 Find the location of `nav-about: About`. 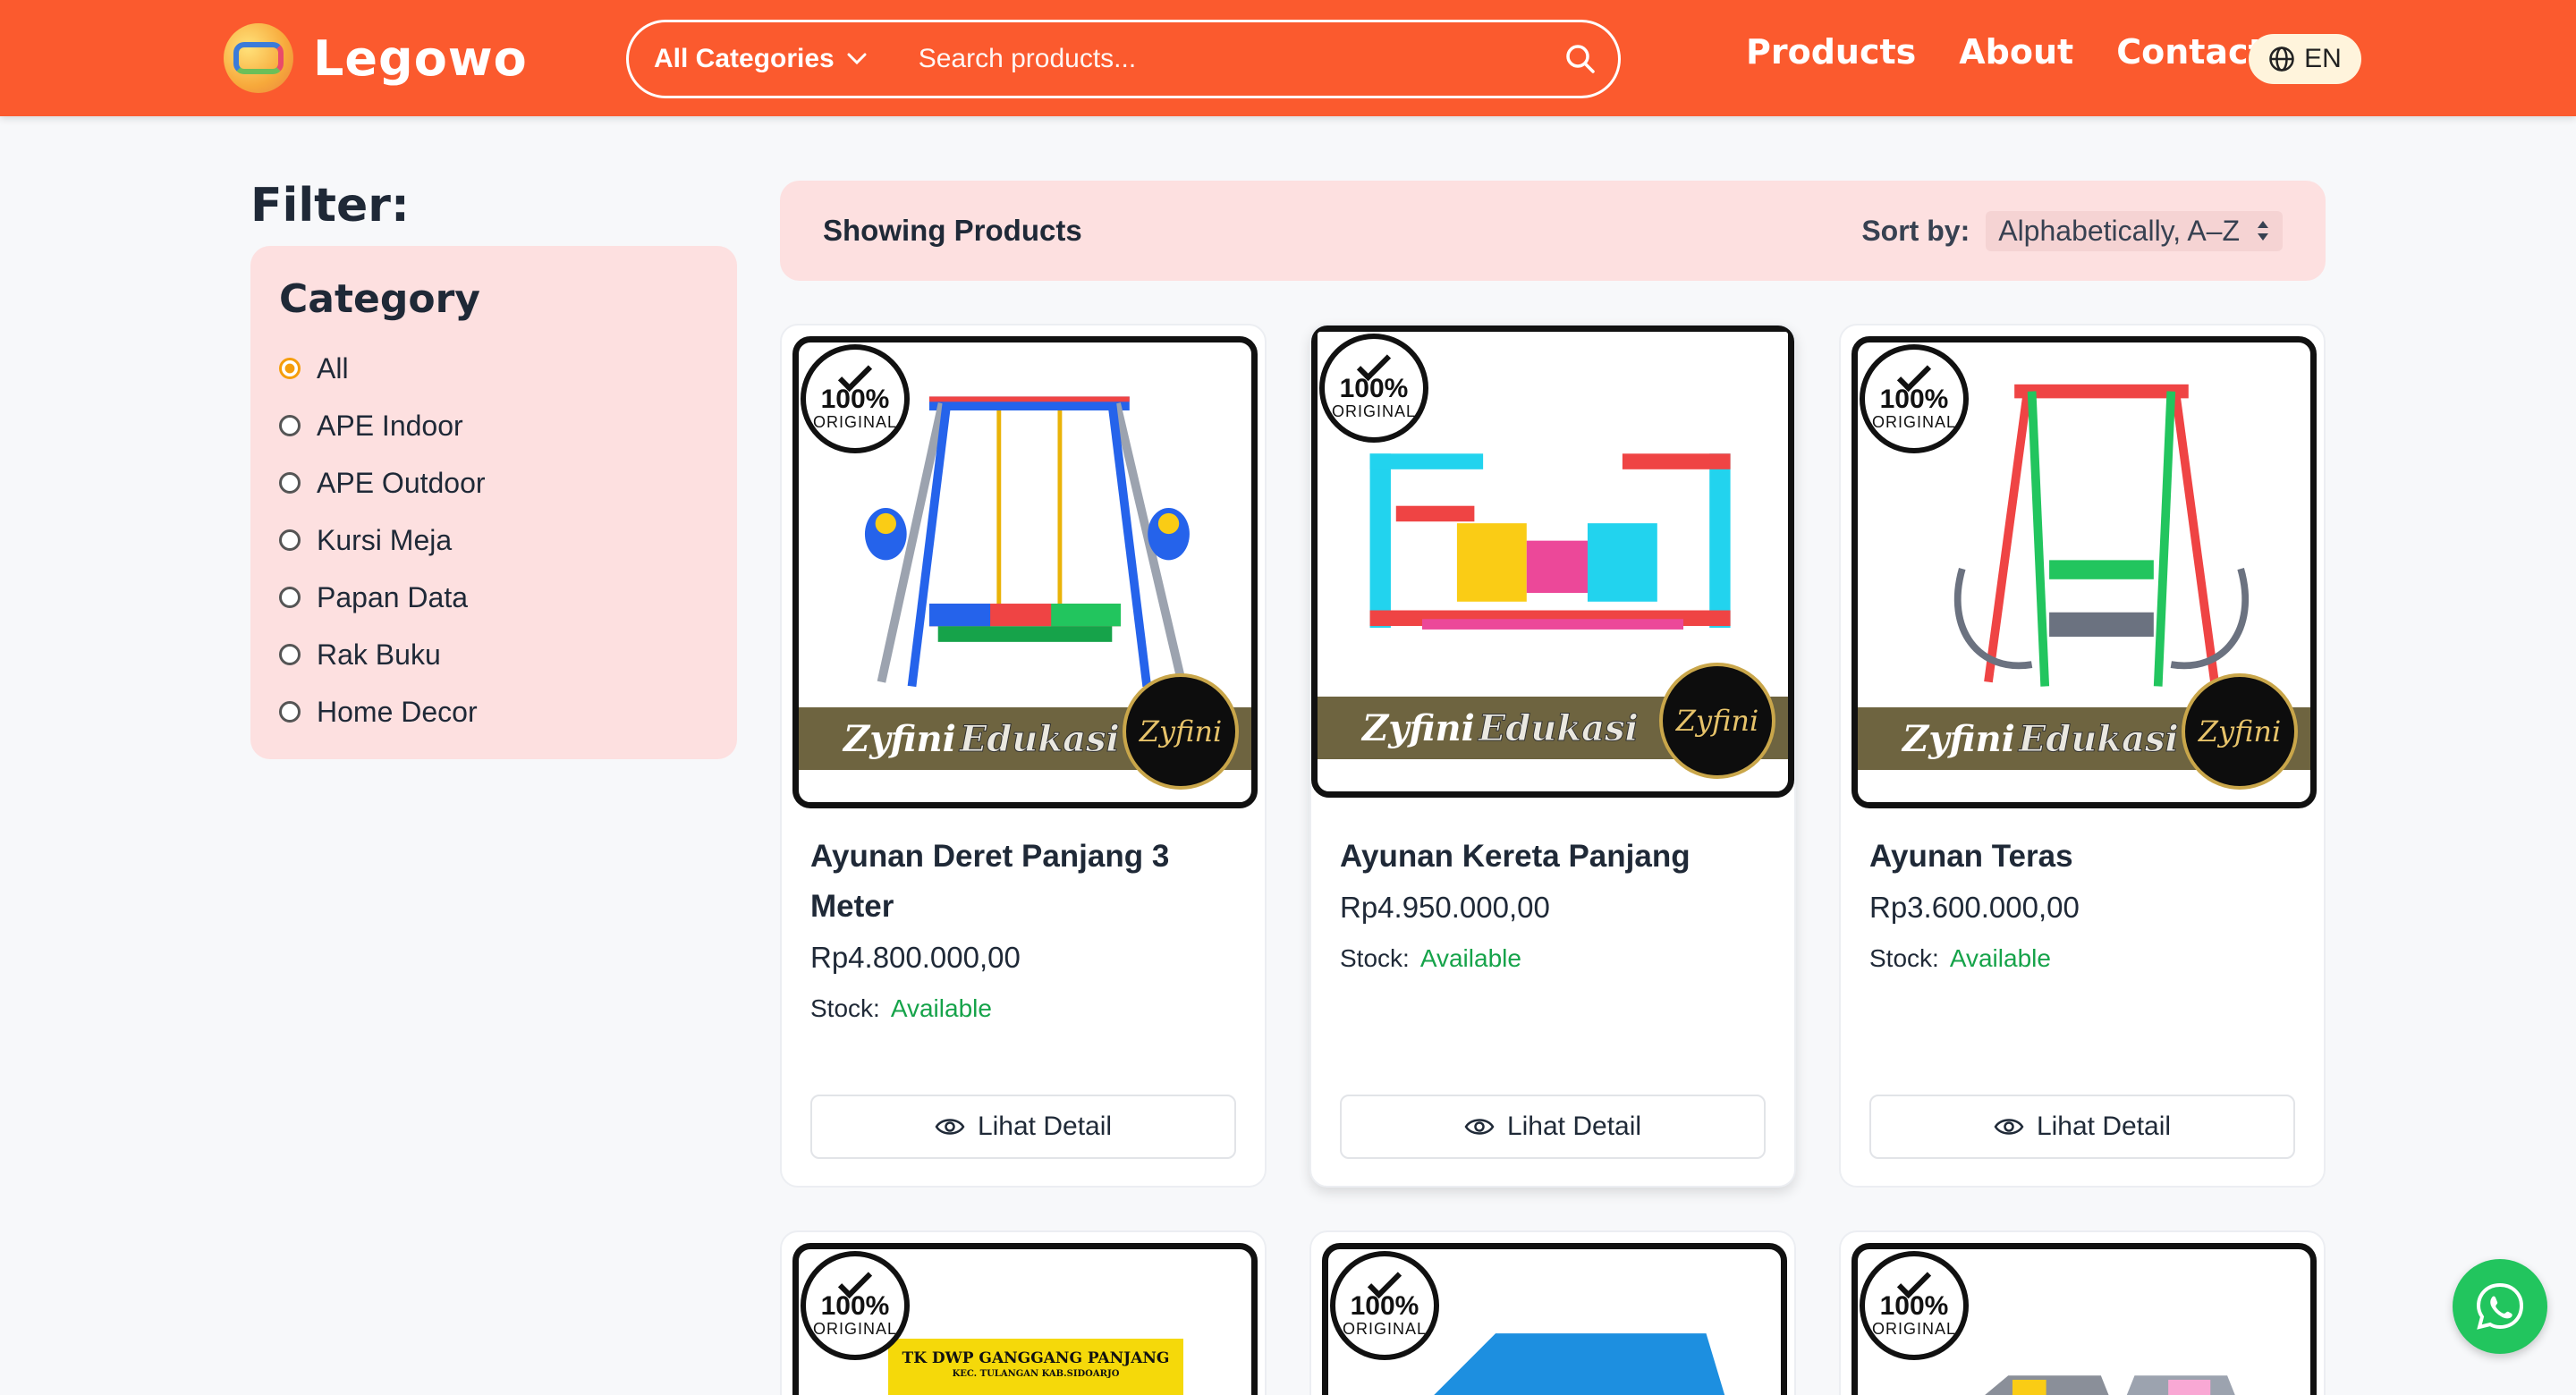

nav-about: About is located at coordinates (2016, 52).